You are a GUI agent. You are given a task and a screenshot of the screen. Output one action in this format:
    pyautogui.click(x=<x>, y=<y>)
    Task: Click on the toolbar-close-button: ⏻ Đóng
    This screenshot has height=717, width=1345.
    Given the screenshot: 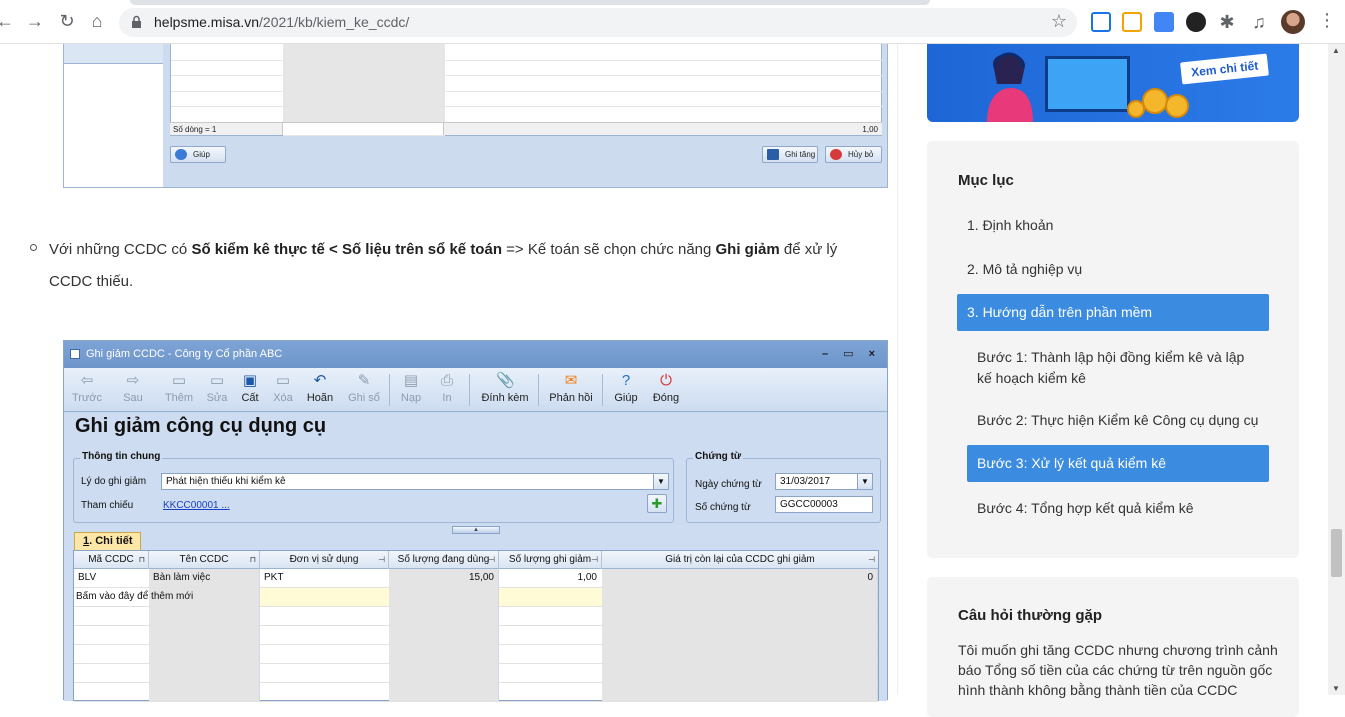 What is the action you would take?
    pyautogui.click(x=666, y=390)
    